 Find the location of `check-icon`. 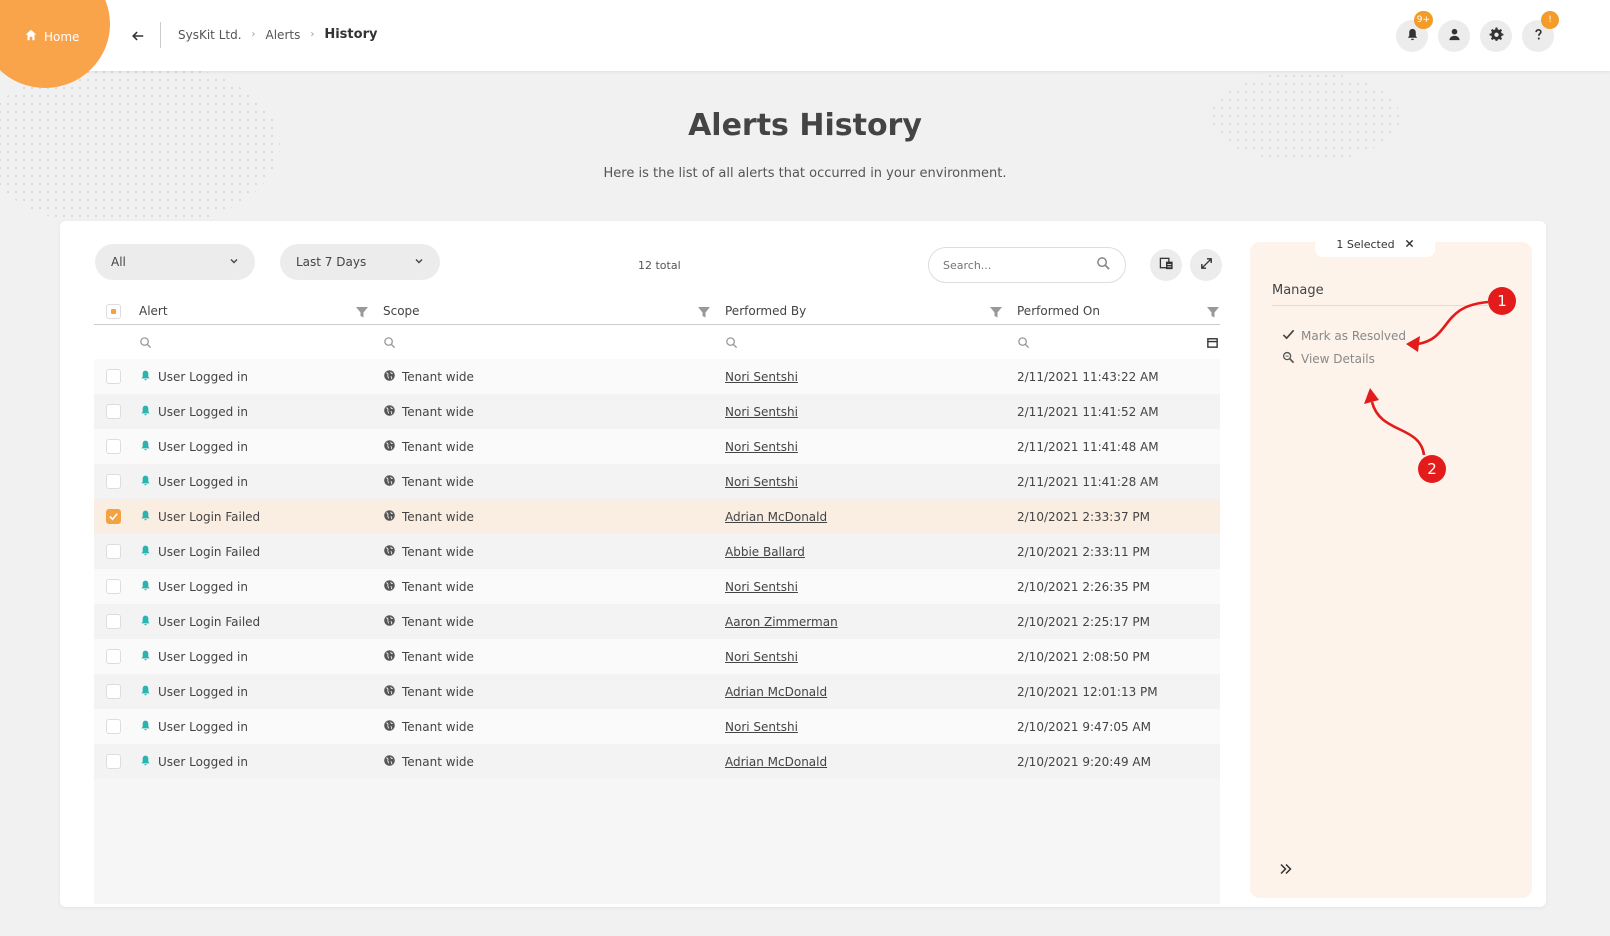

check-icon is located at coordinates (1288, 336).